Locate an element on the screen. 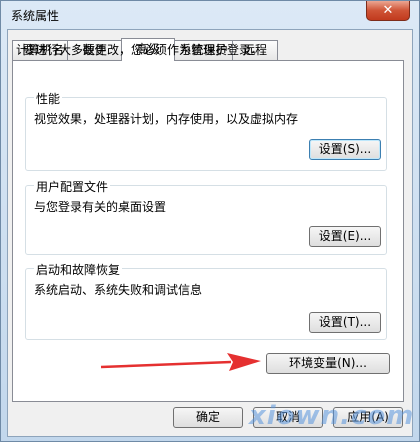 The image size is (420, 442). watermark-logo: xiown.com is located at coordinates (332, 416).